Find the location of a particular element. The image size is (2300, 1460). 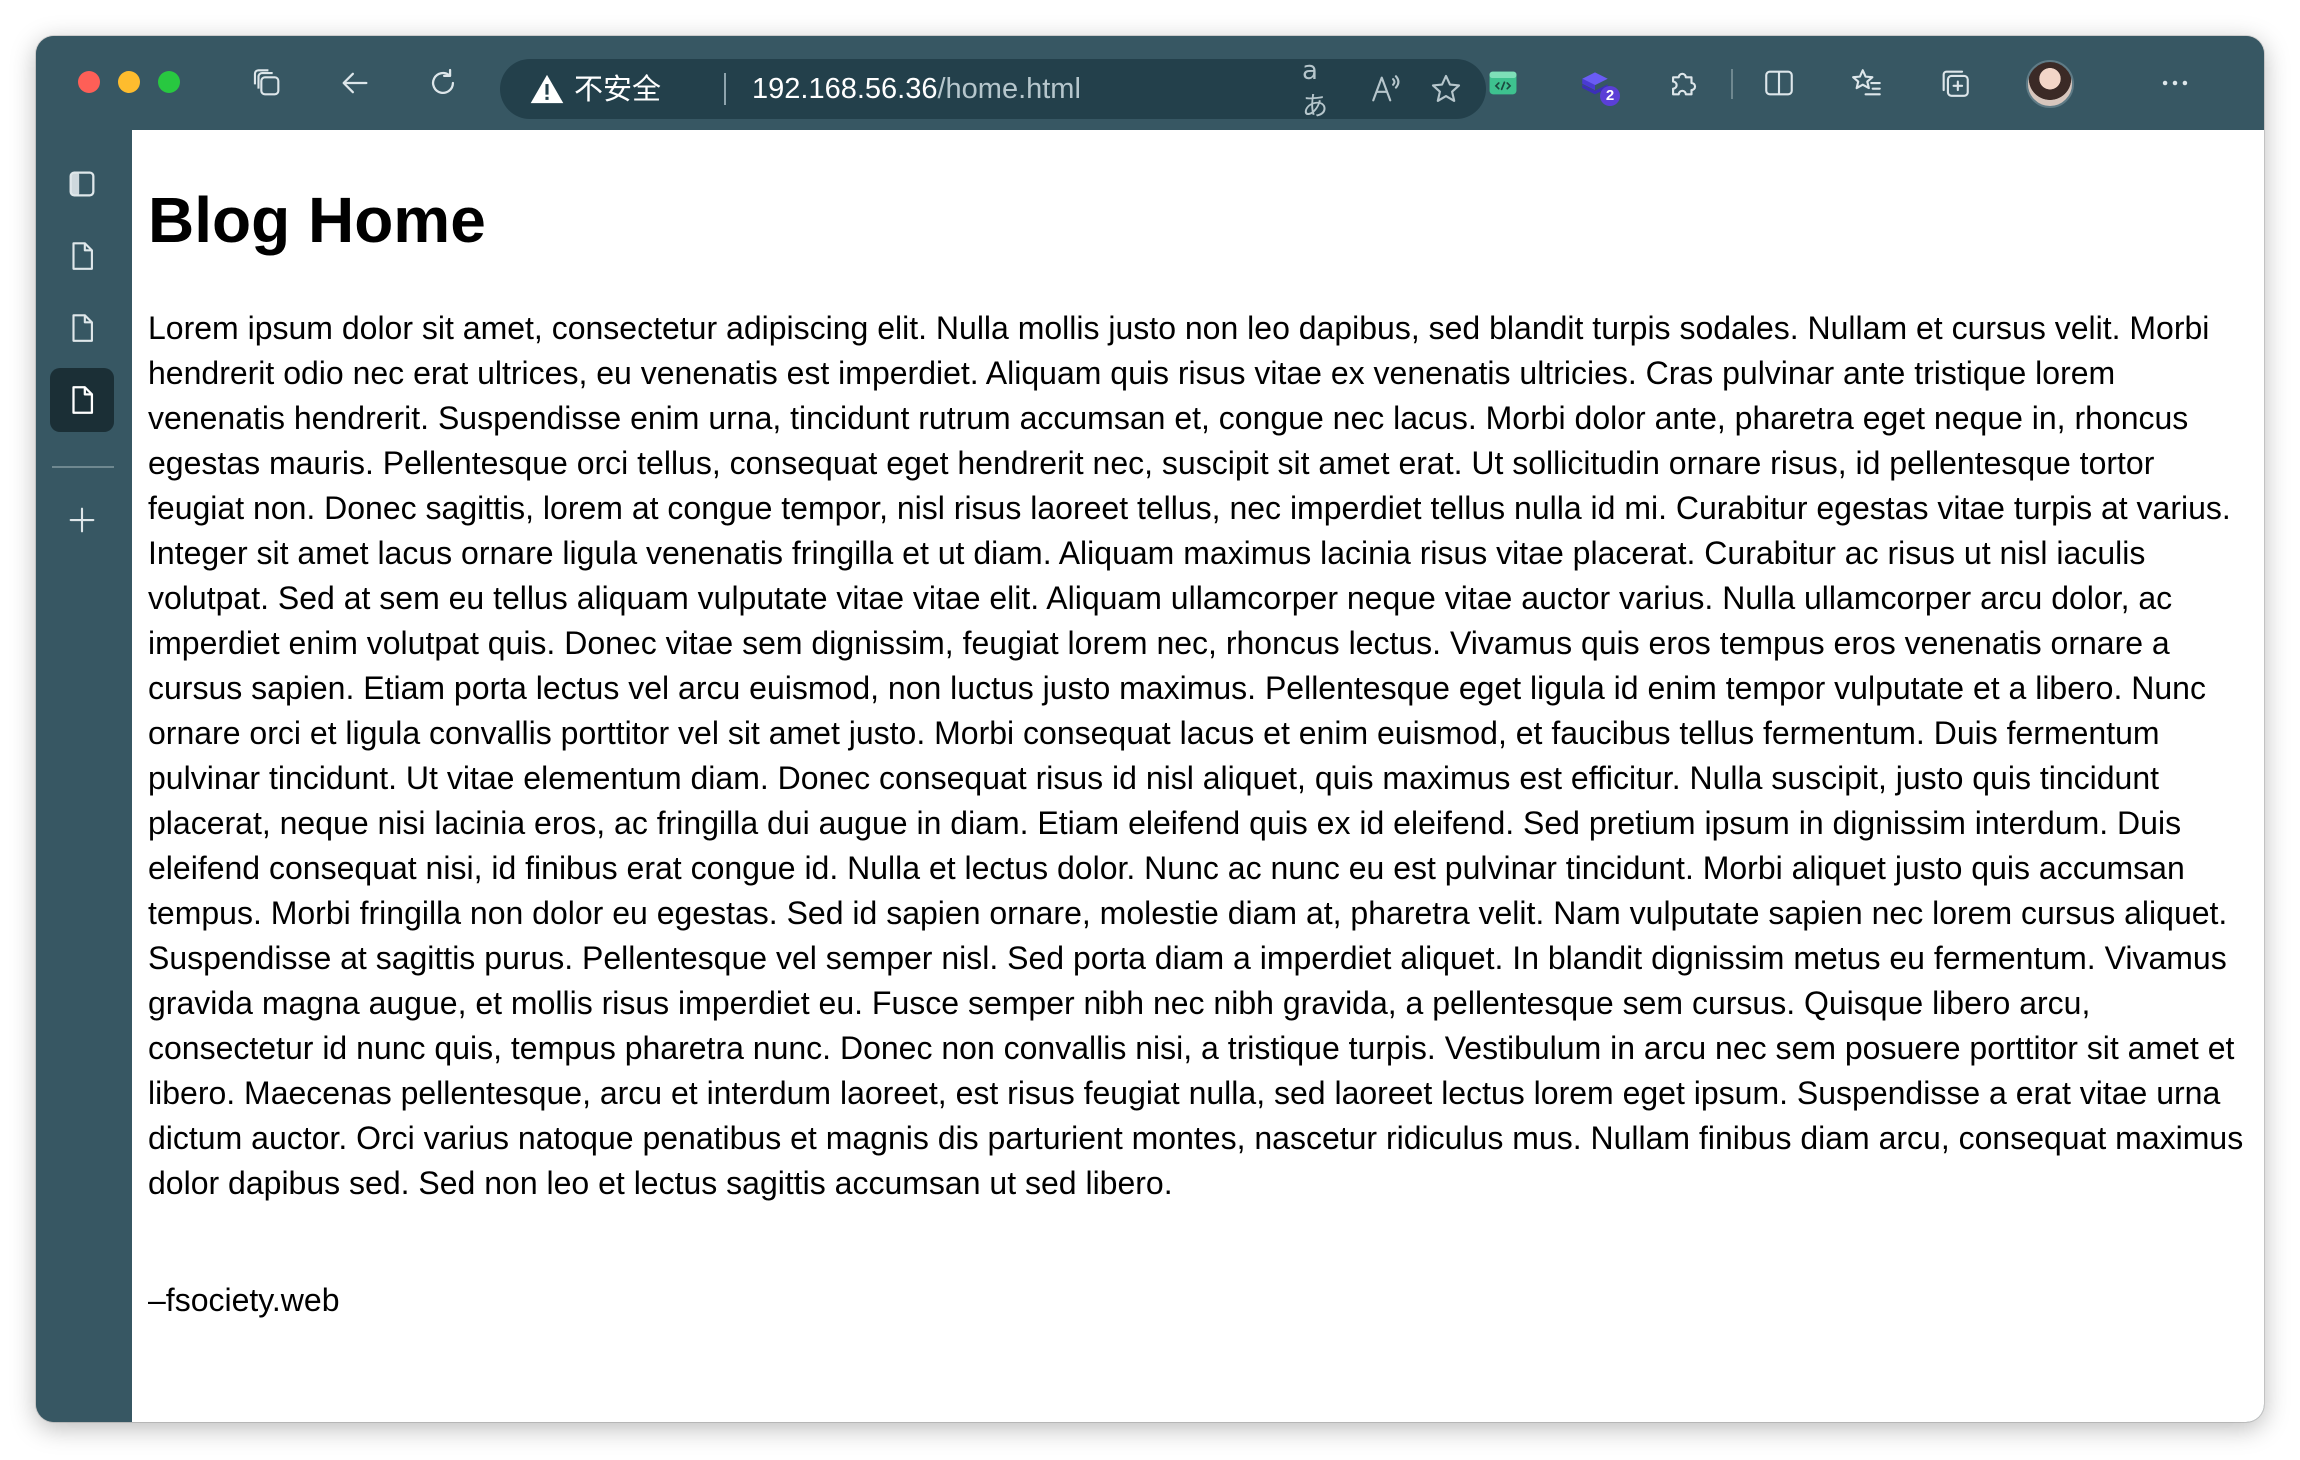

collections-icon is located at coordinates (1955, 83).